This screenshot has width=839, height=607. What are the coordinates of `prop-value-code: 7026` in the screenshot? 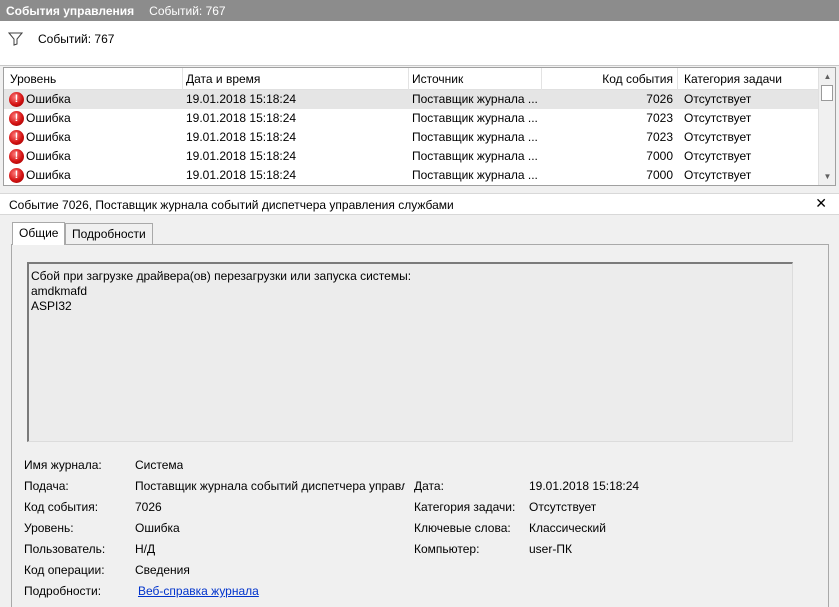 It's located at (148, 507).